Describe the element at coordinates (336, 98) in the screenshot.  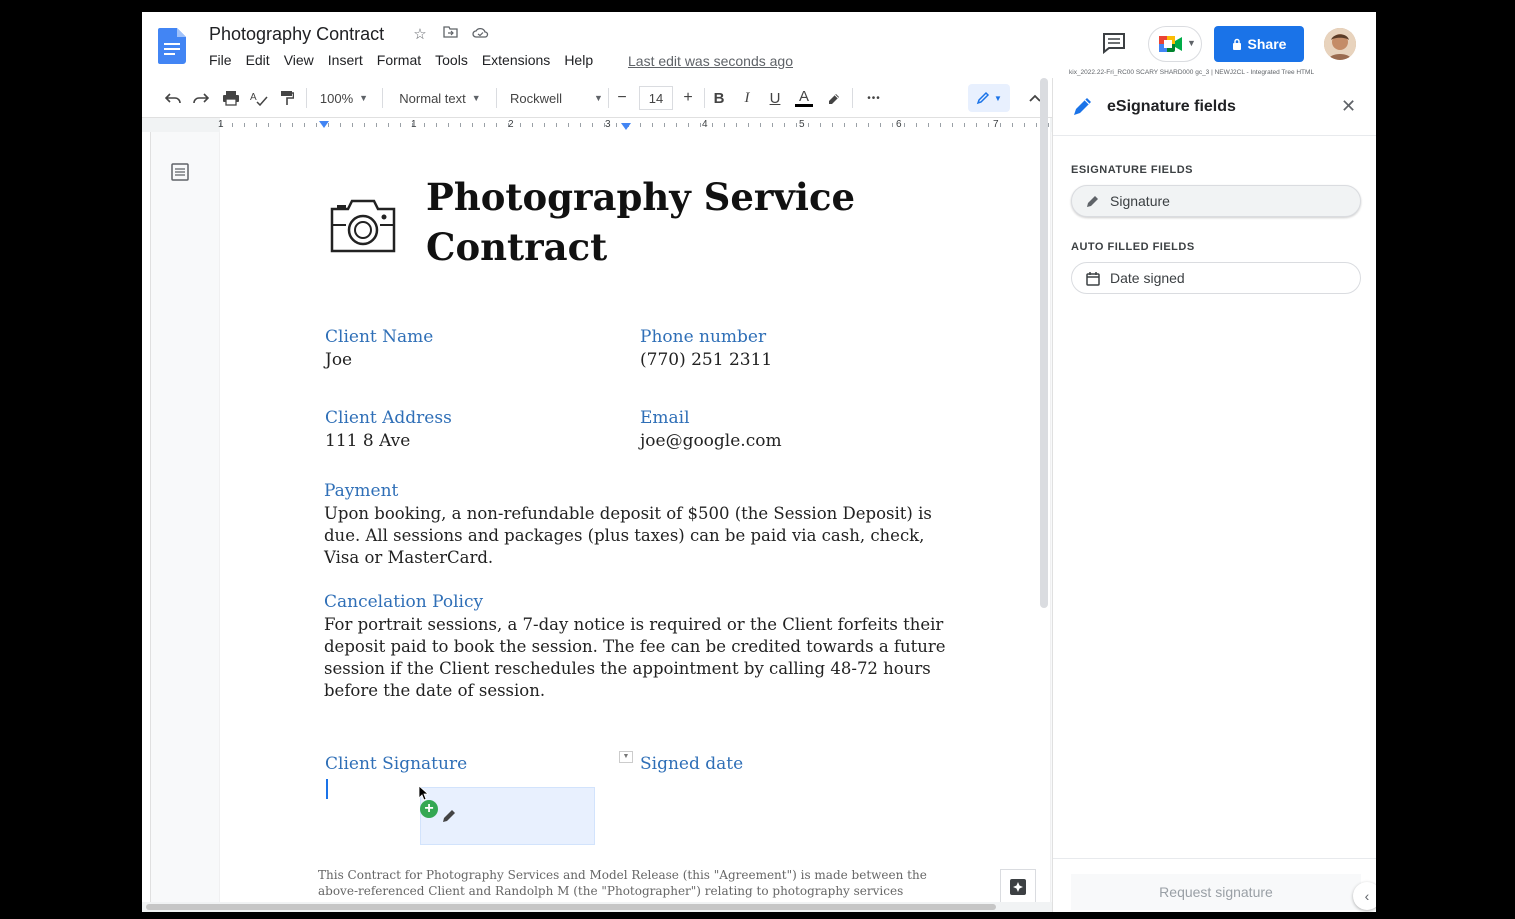
I see `zoom-value: 100%` at that location.